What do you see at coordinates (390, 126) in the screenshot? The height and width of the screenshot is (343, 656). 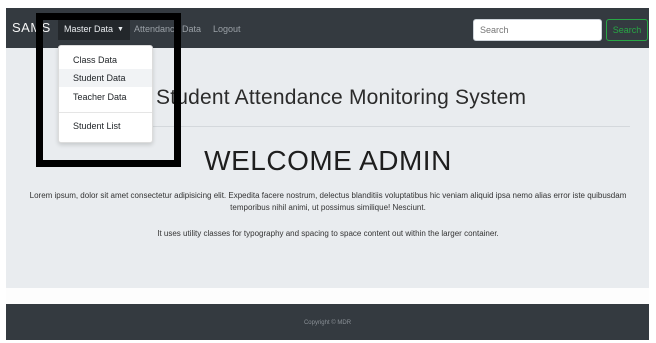 I see `divider` at bounding box center [390, 126].